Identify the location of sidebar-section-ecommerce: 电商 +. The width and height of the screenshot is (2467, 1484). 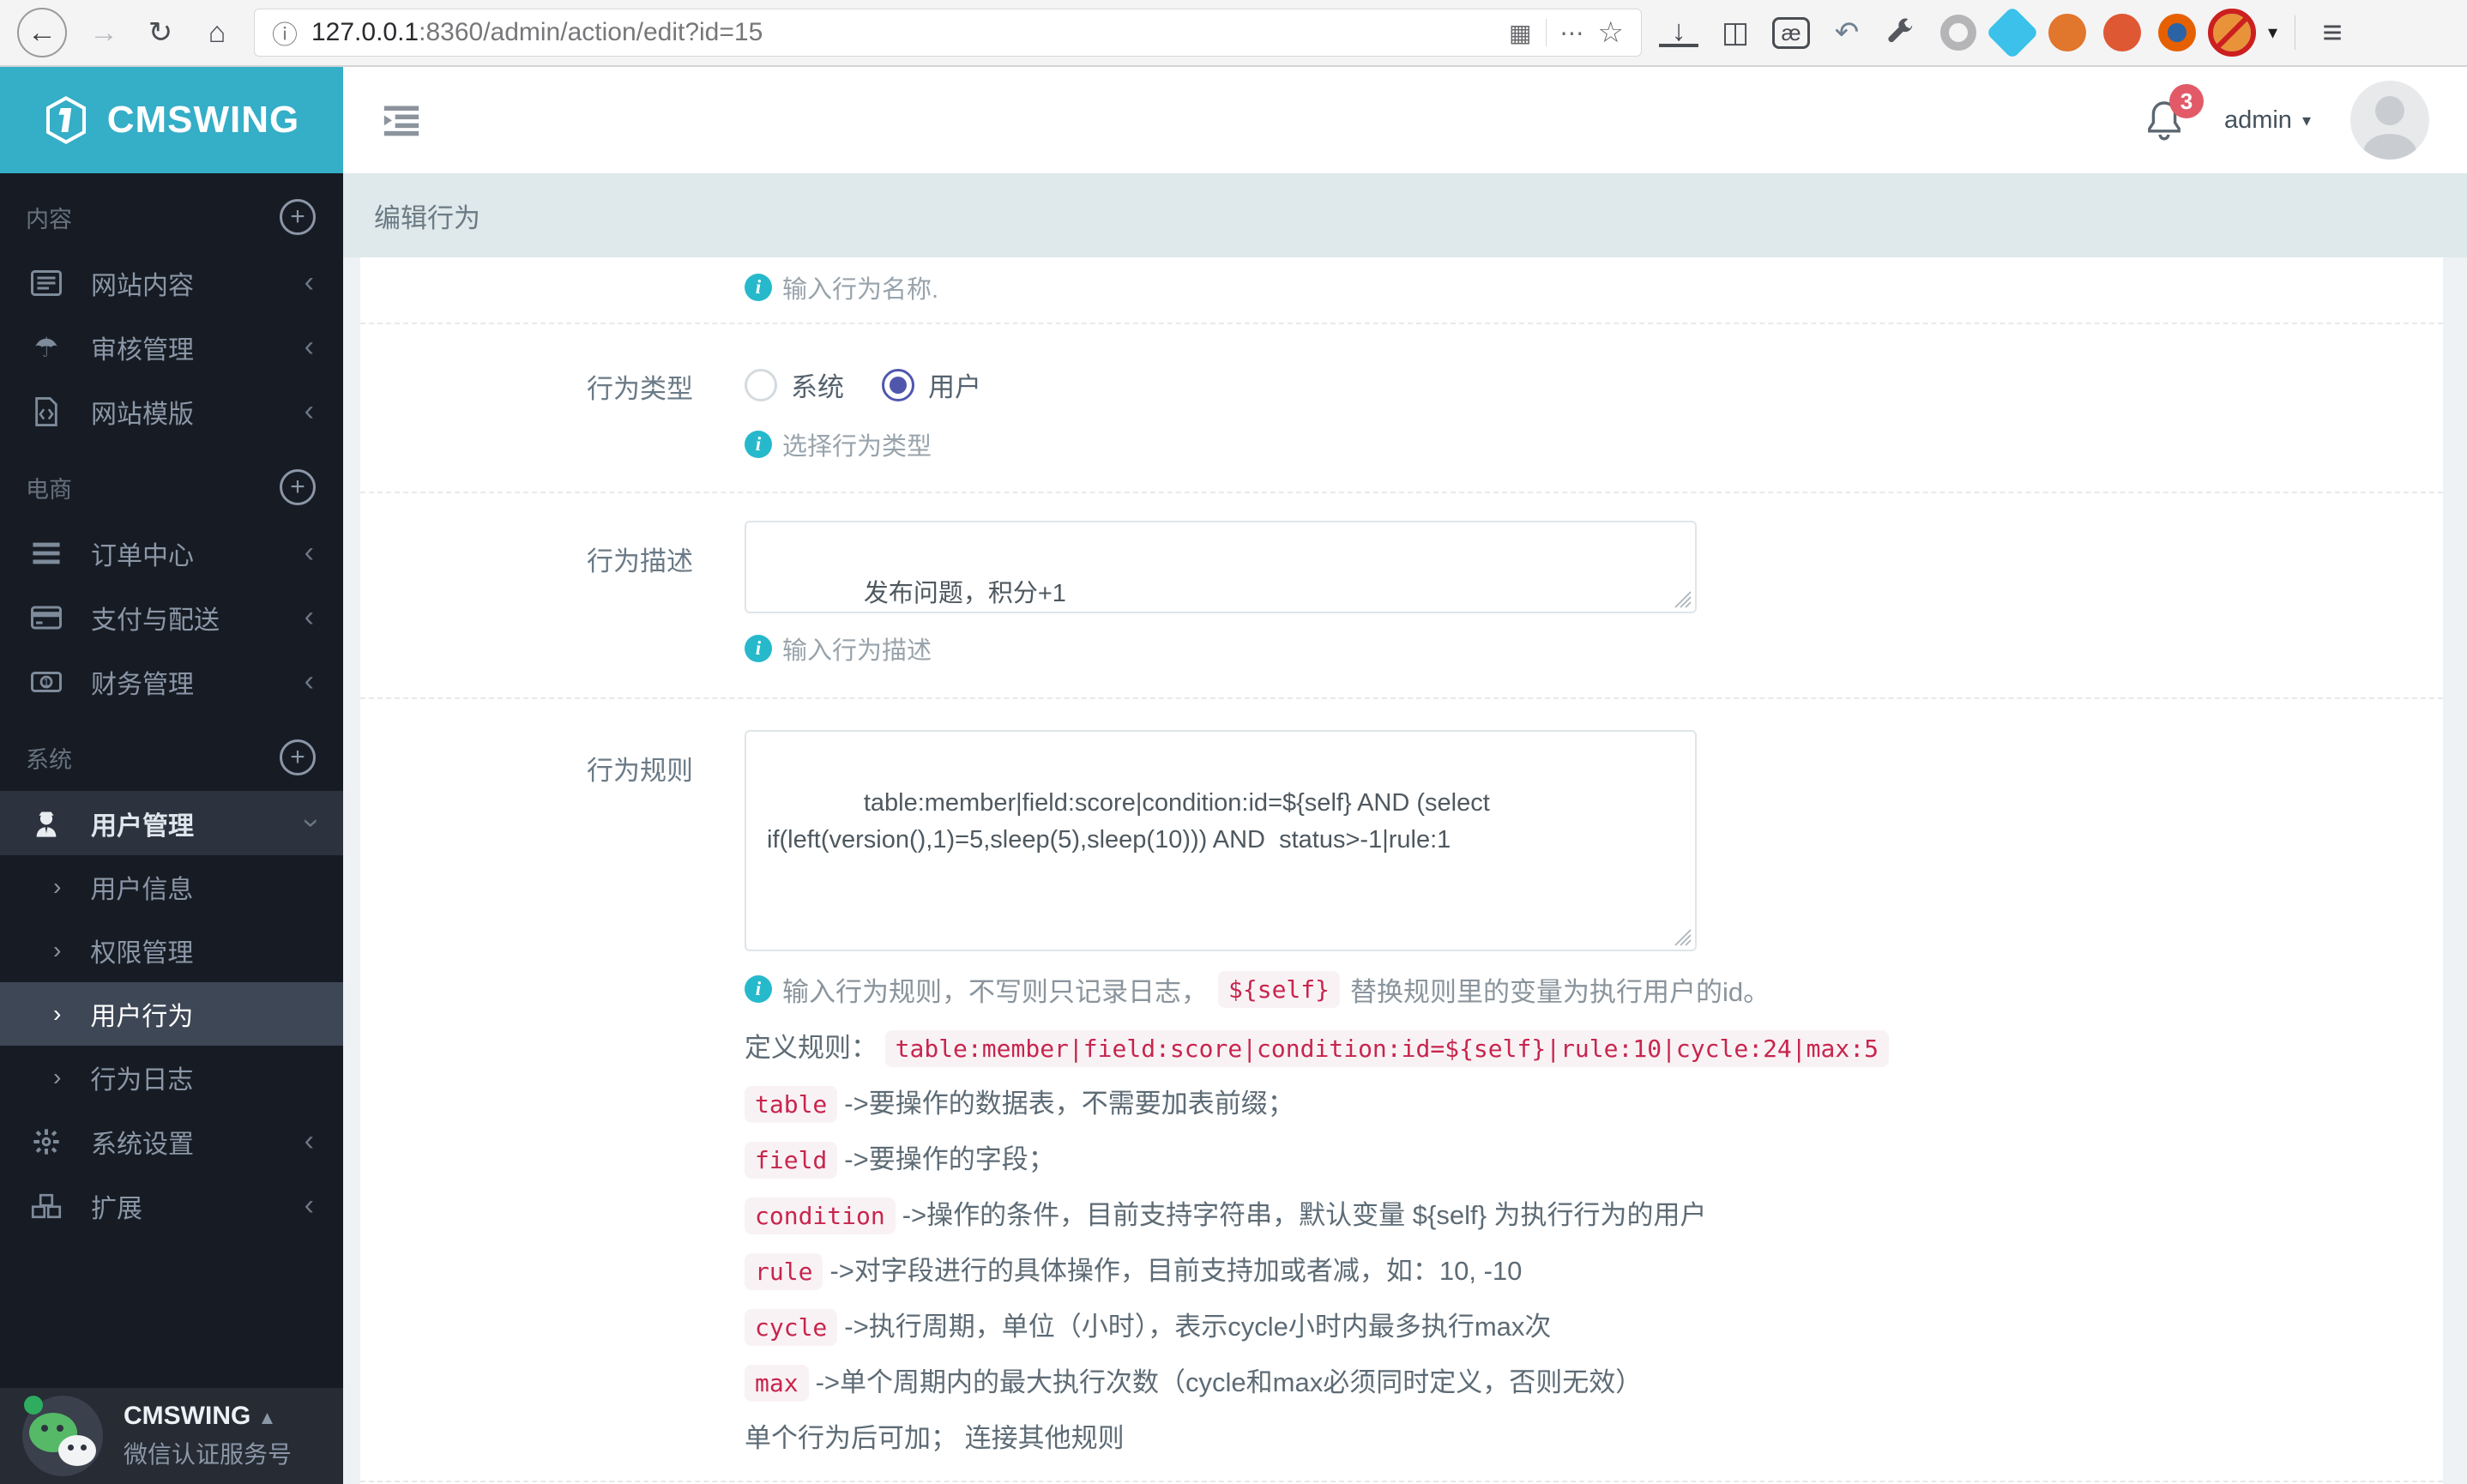
(171, 482).